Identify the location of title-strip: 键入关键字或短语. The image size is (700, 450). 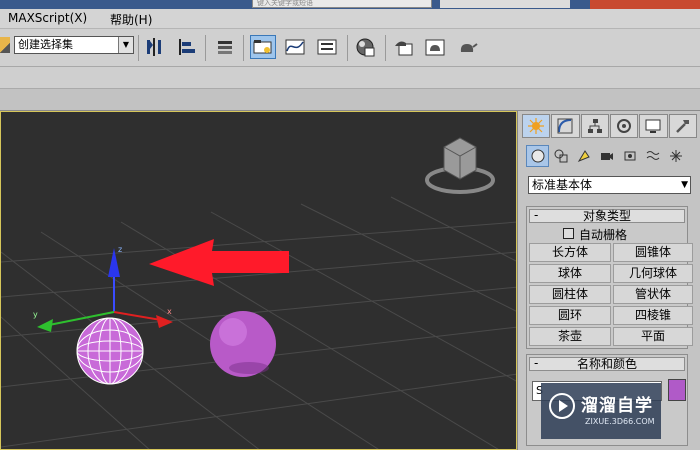
(350, 4).